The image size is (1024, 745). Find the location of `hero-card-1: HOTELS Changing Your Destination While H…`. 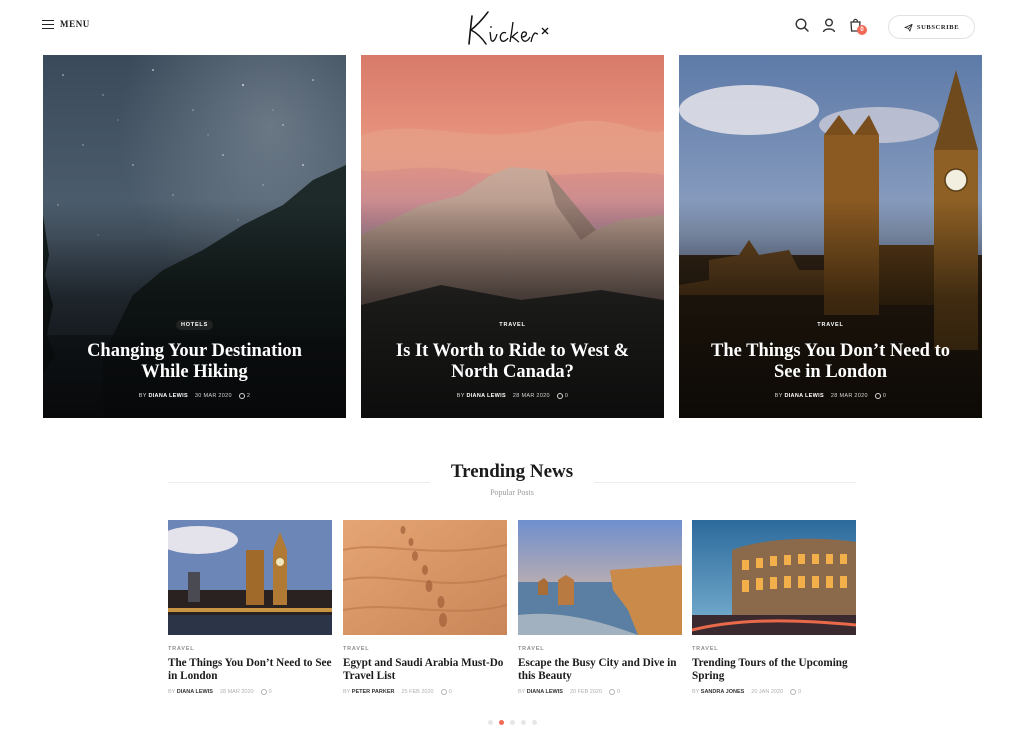

hero-card-1: HOTELS Changing Your Destination While H… is located at coordinates (194, 236).